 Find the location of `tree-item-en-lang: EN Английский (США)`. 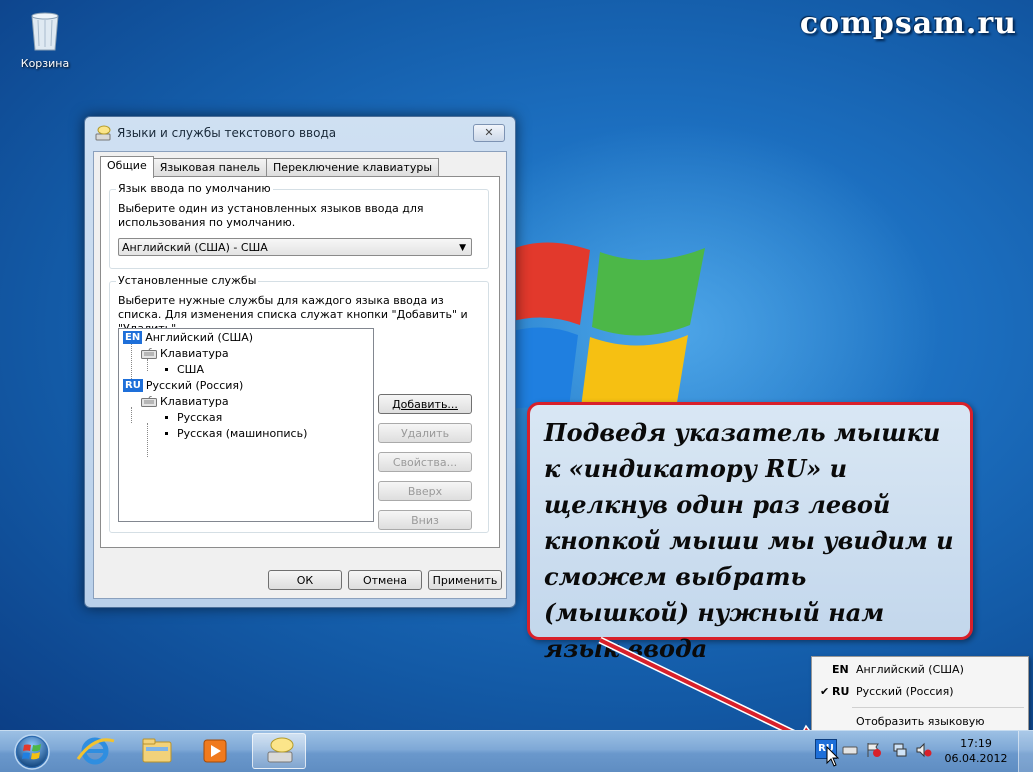

tree-item-en-lang: EN Английский (США) is located at coordinates (188, 337).